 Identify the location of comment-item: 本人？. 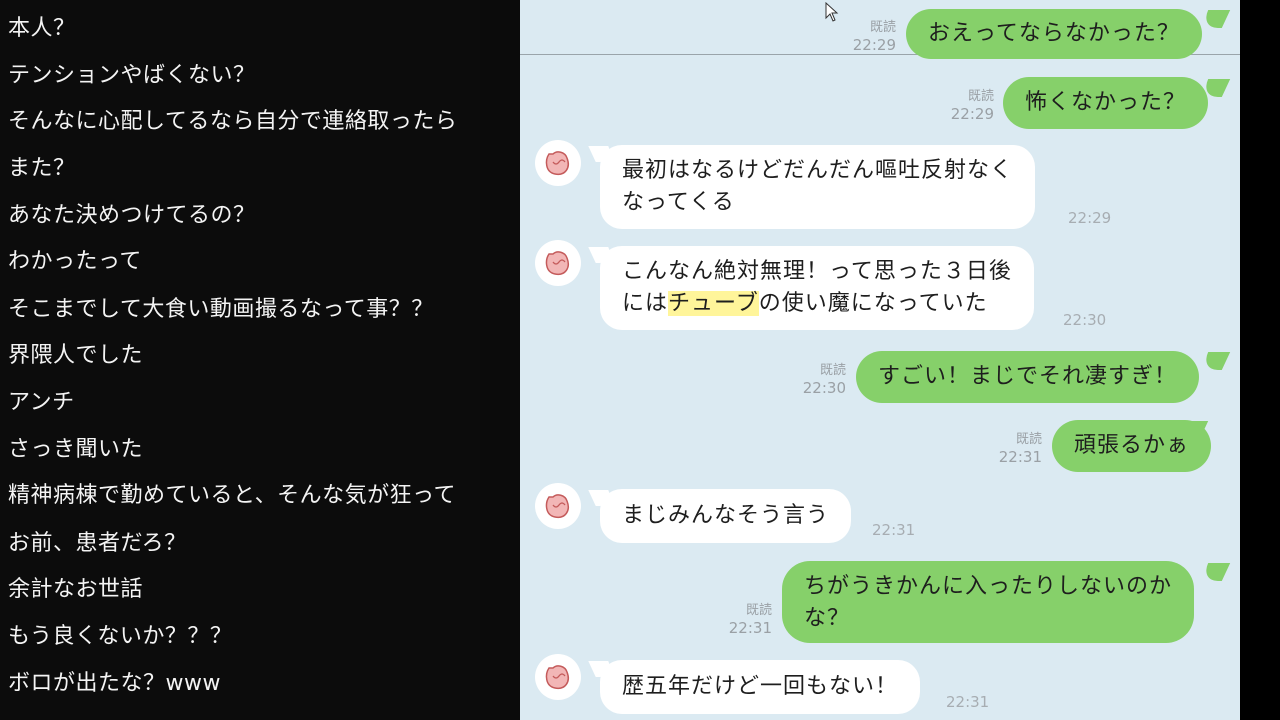
(42, 28).